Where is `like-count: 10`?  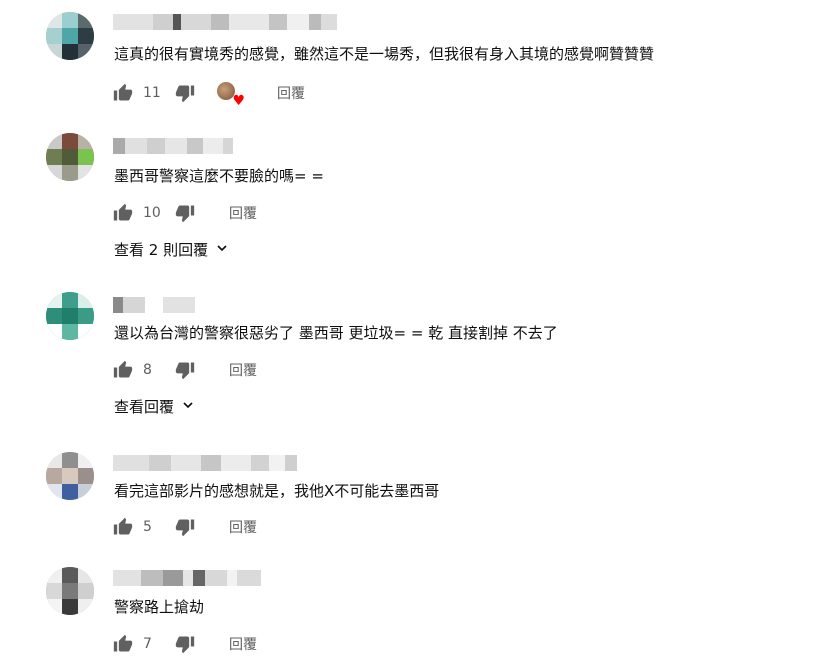
like-count: 10 is located at coordinates (152, 213).